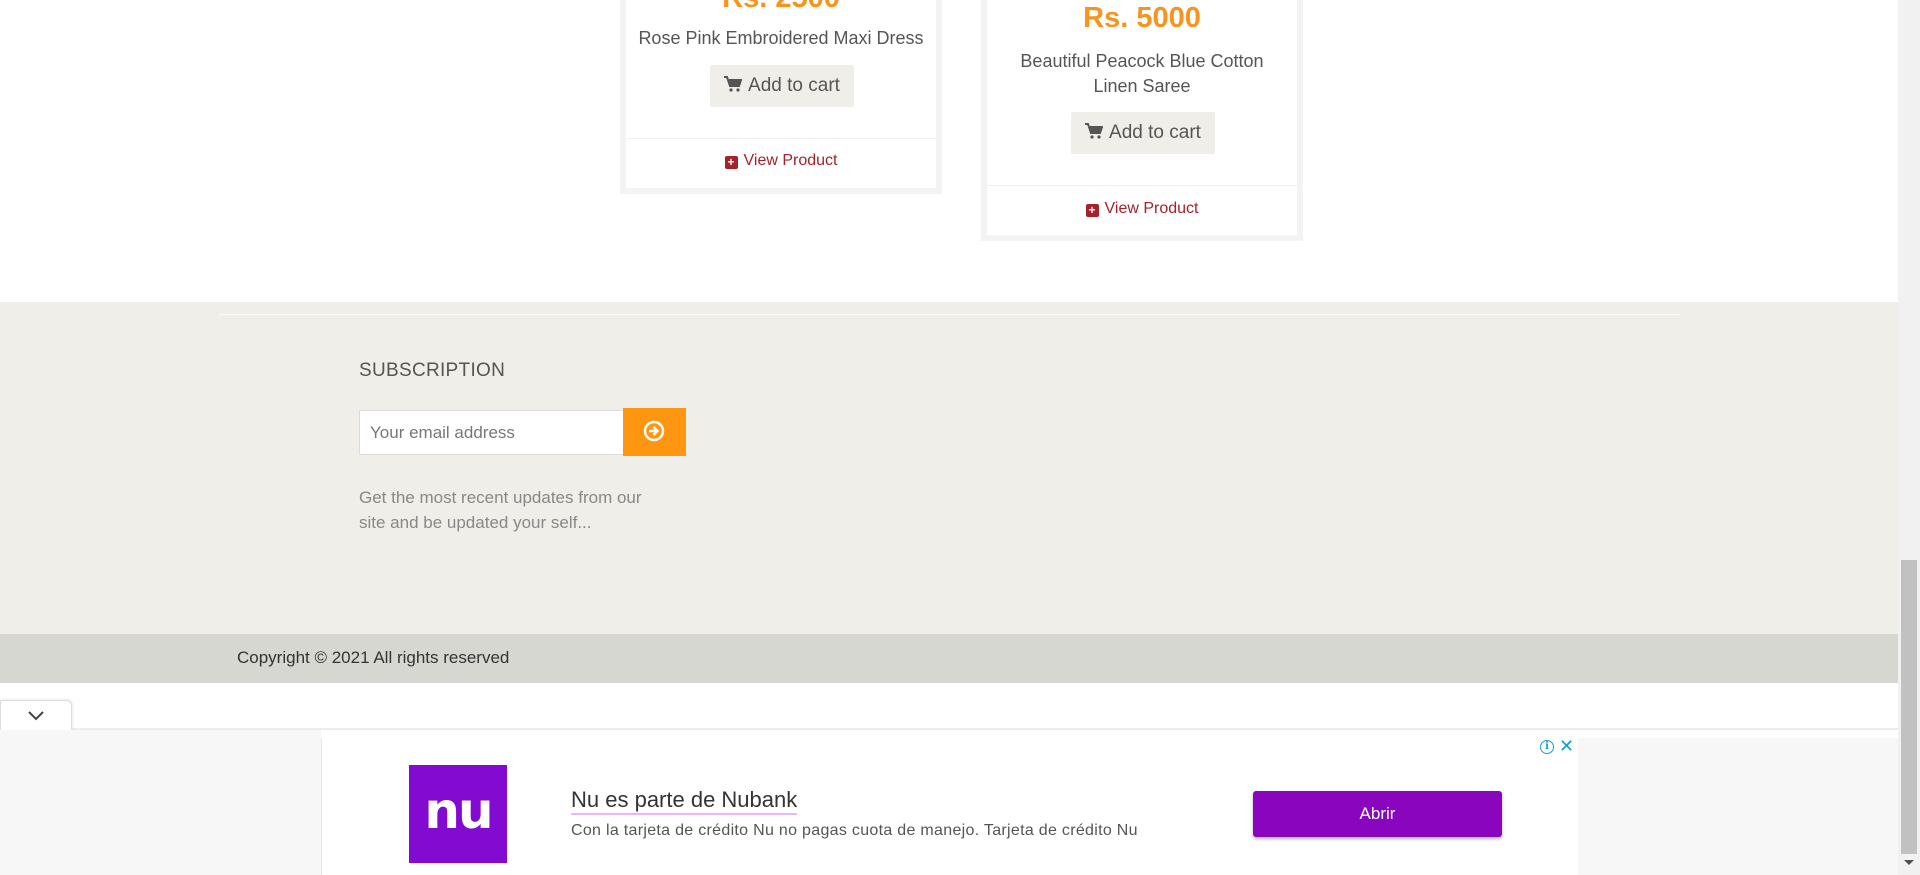 This screenshot has height=875, width=1920. What do you see at coordinates (432, 370) in the screenshot?
I see `subscription-title: SUBSCRIPTION` at bounding box center [432, 370].